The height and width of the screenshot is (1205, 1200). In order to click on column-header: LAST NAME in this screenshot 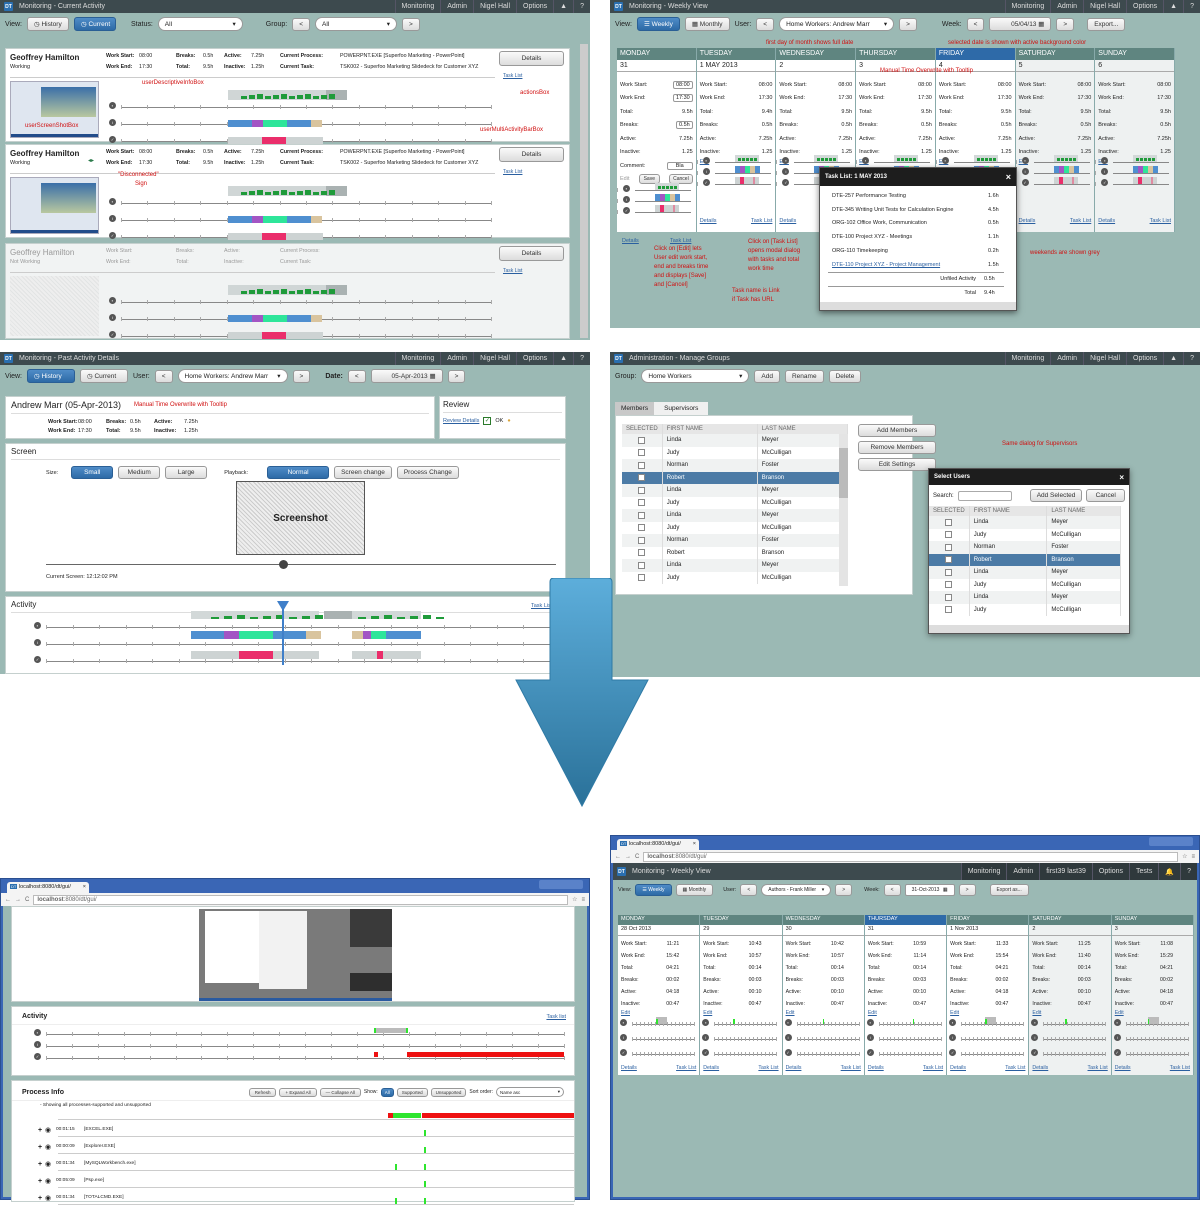, I will do `click(803, 429)`.